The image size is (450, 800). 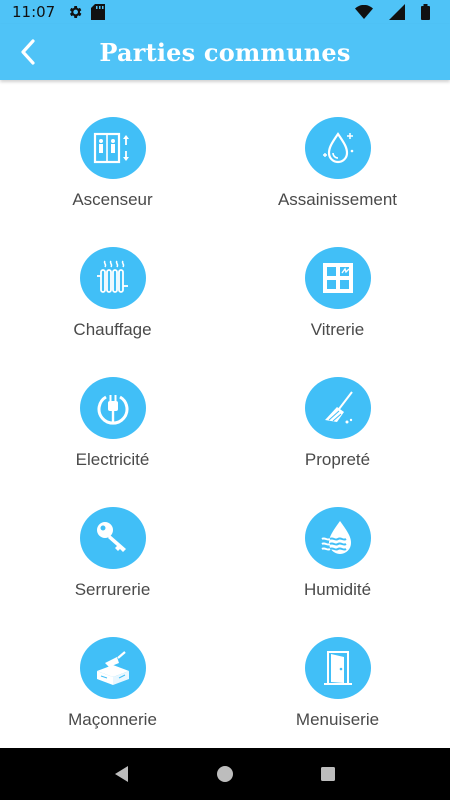 I want to click on page-title: Parties communes, so click(x=225, y=52).